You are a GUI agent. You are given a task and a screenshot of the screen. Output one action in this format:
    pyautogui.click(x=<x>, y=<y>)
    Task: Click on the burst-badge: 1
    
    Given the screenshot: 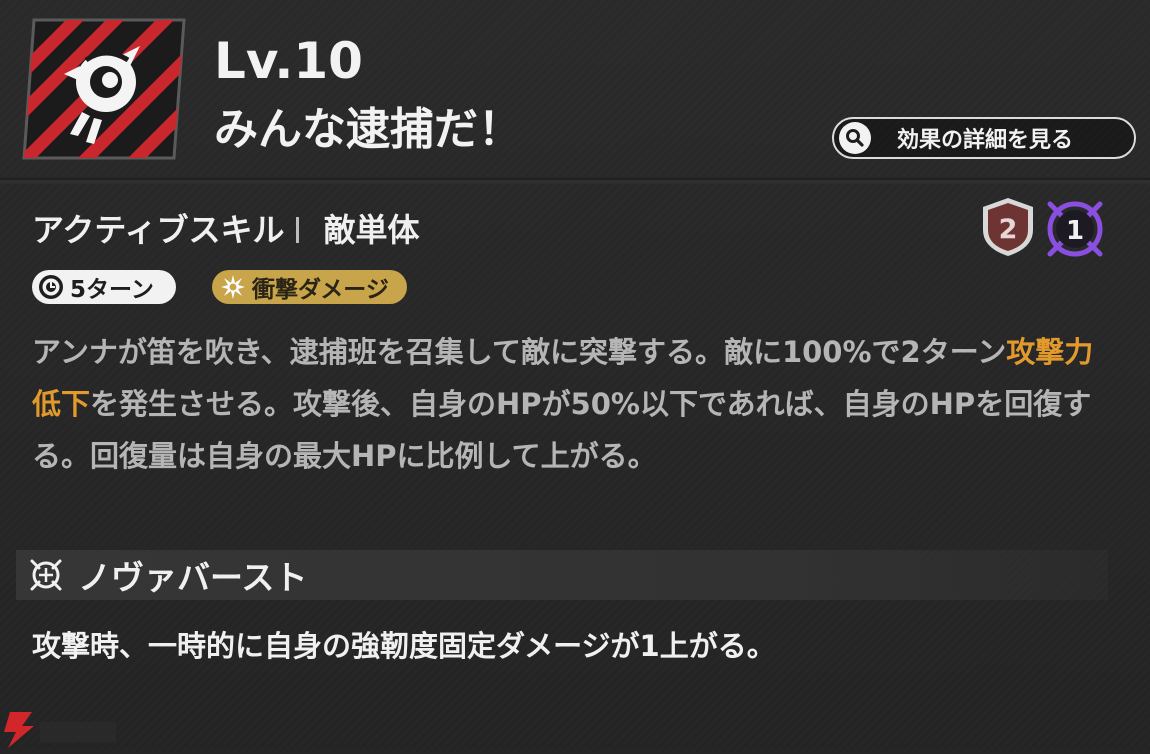 What is the action you would take?
    pyautogui.click(x=1075, y=229)
    